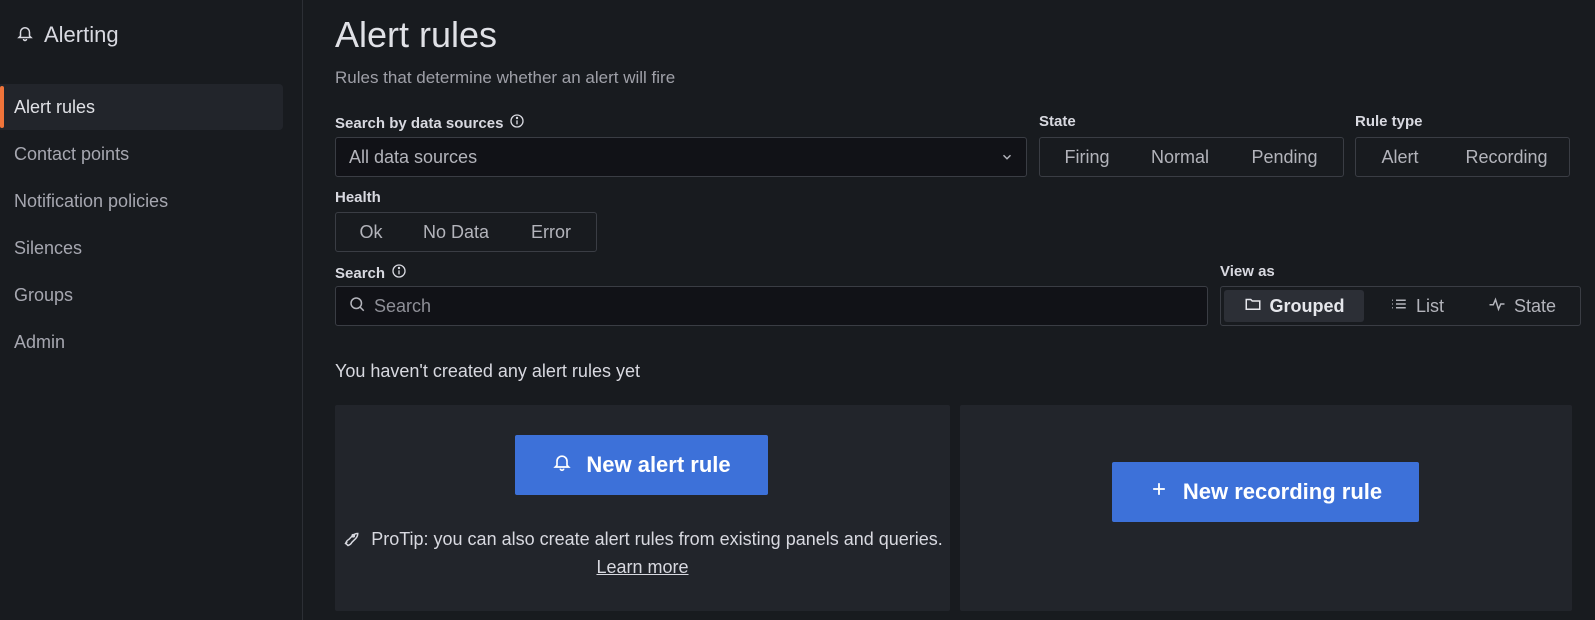 Image resolution: width=1595 pixels, height=620 pixels. I want to click on new-recording-card: New recording rule, so click(1266, 508).